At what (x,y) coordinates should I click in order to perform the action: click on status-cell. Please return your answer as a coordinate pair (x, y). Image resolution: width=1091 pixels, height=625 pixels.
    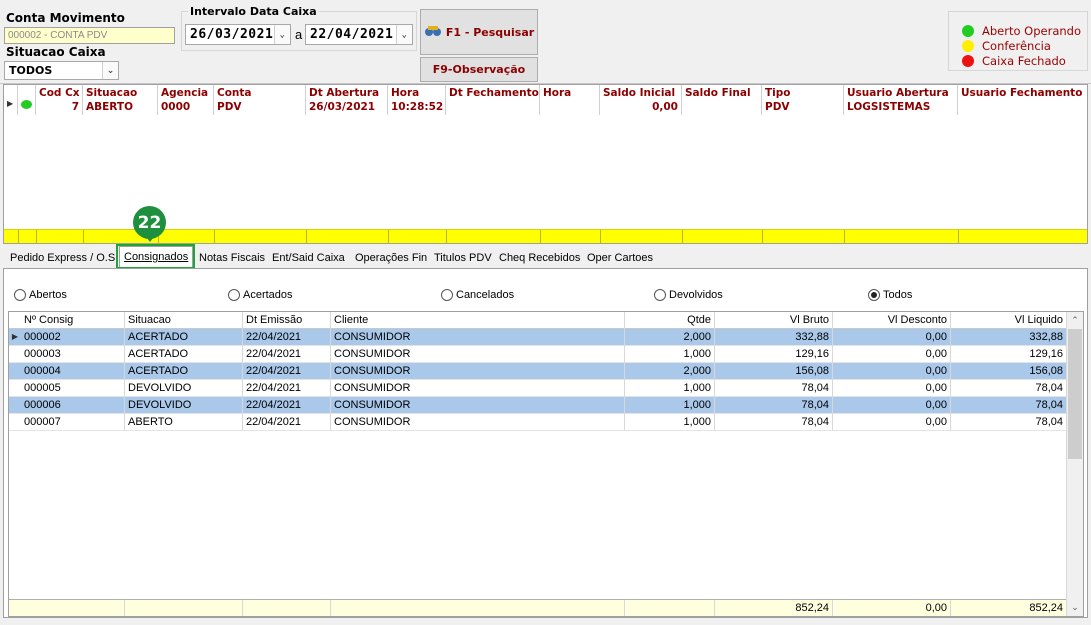
    Looking at the image, I should click on (27, 100).